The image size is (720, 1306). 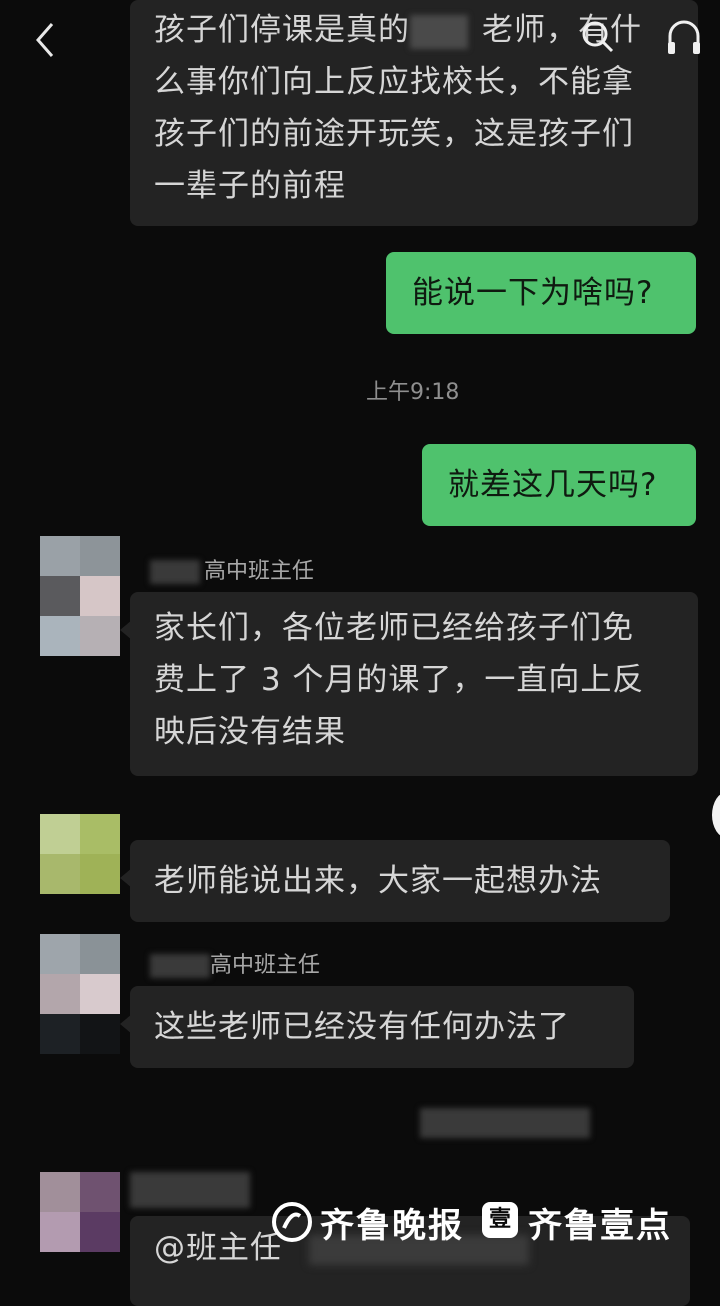 I want to click on message-bubble: 能说一下为啥吗?, so click(x=541, y=293).